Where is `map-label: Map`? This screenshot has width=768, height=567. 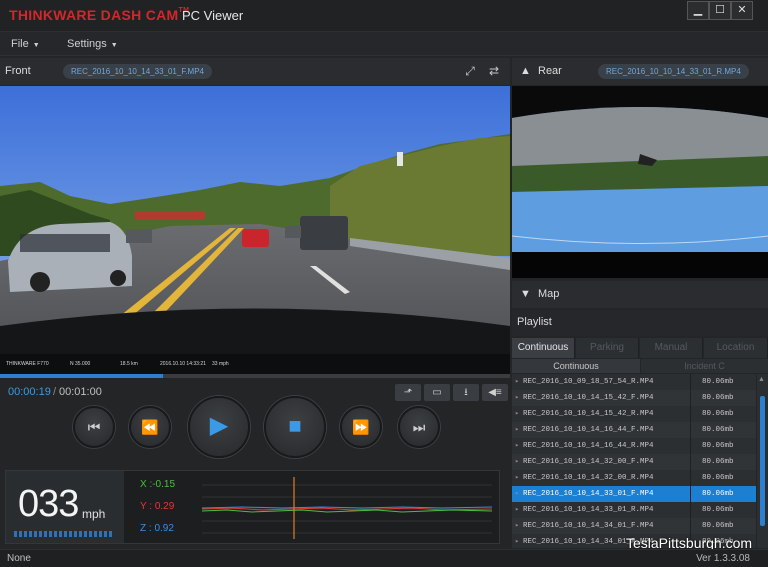
map-label: Map is located at coordinates (549, 294).